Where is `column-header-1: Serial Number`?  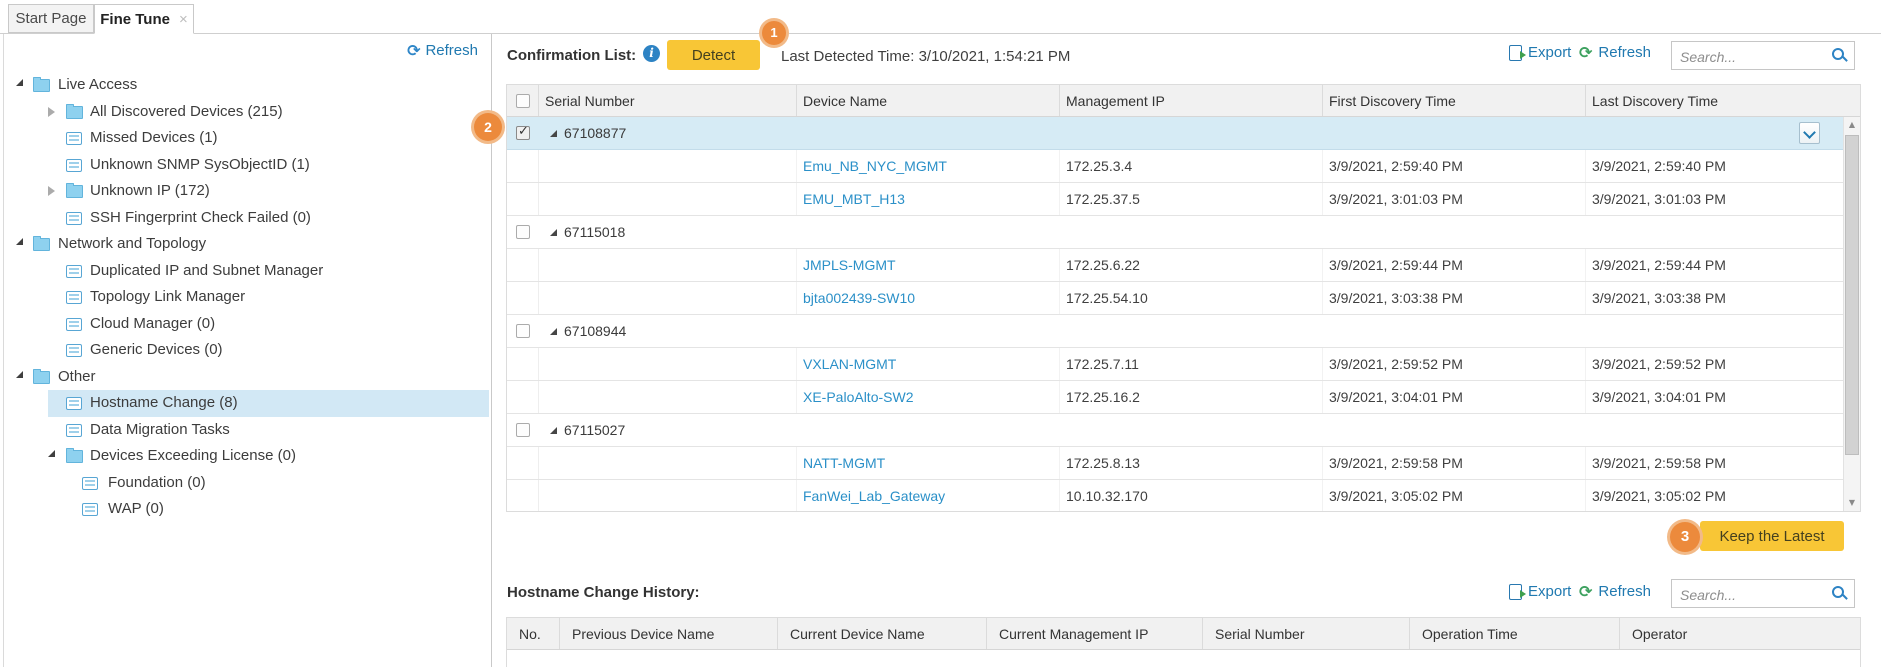 column-header-1: Serial Number is located at coordinates (668, 100).